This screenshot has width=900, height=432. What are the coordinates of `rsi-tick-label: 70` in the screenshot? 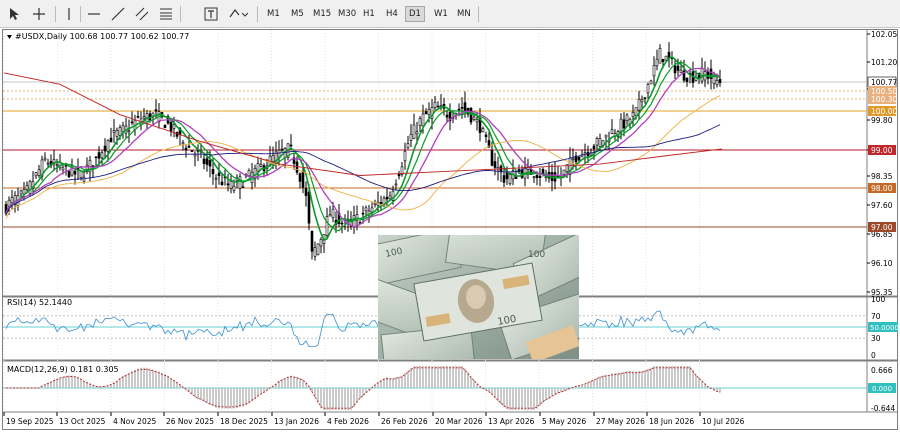 It's located at (876, 316).